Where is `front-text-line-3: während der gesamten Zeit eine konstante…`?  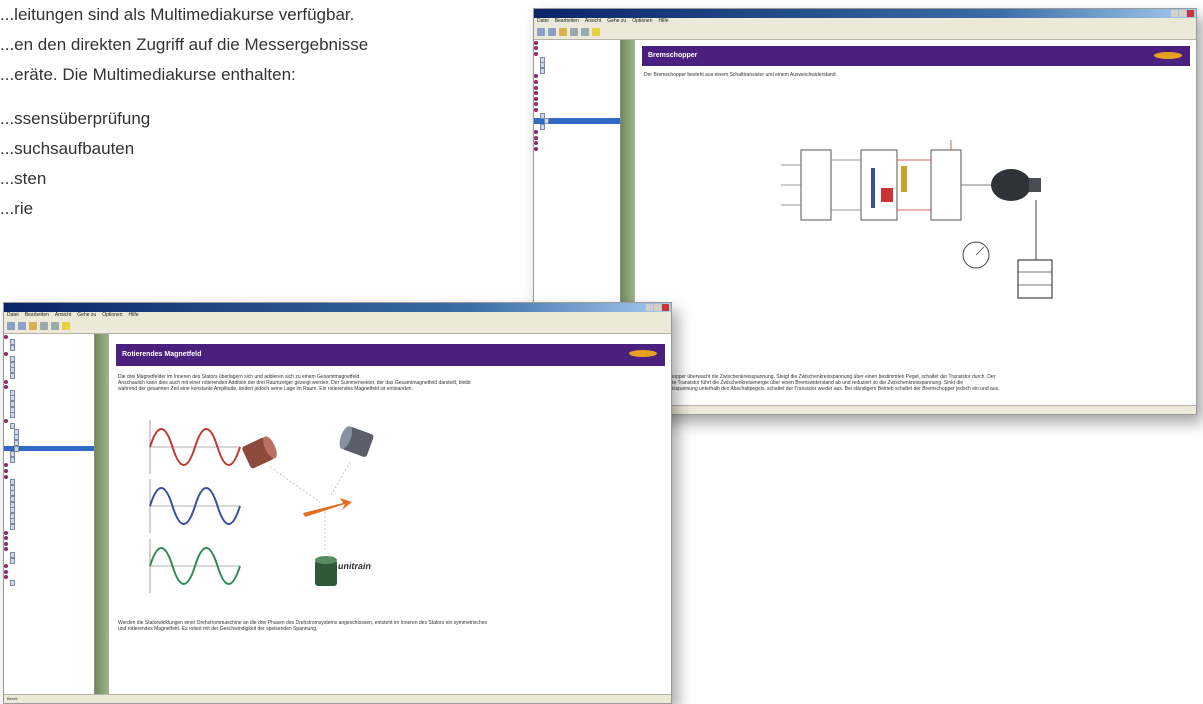
front-text-line-3: während der gesamten Zeit eine konstante… is located at coordinates (265, 389).